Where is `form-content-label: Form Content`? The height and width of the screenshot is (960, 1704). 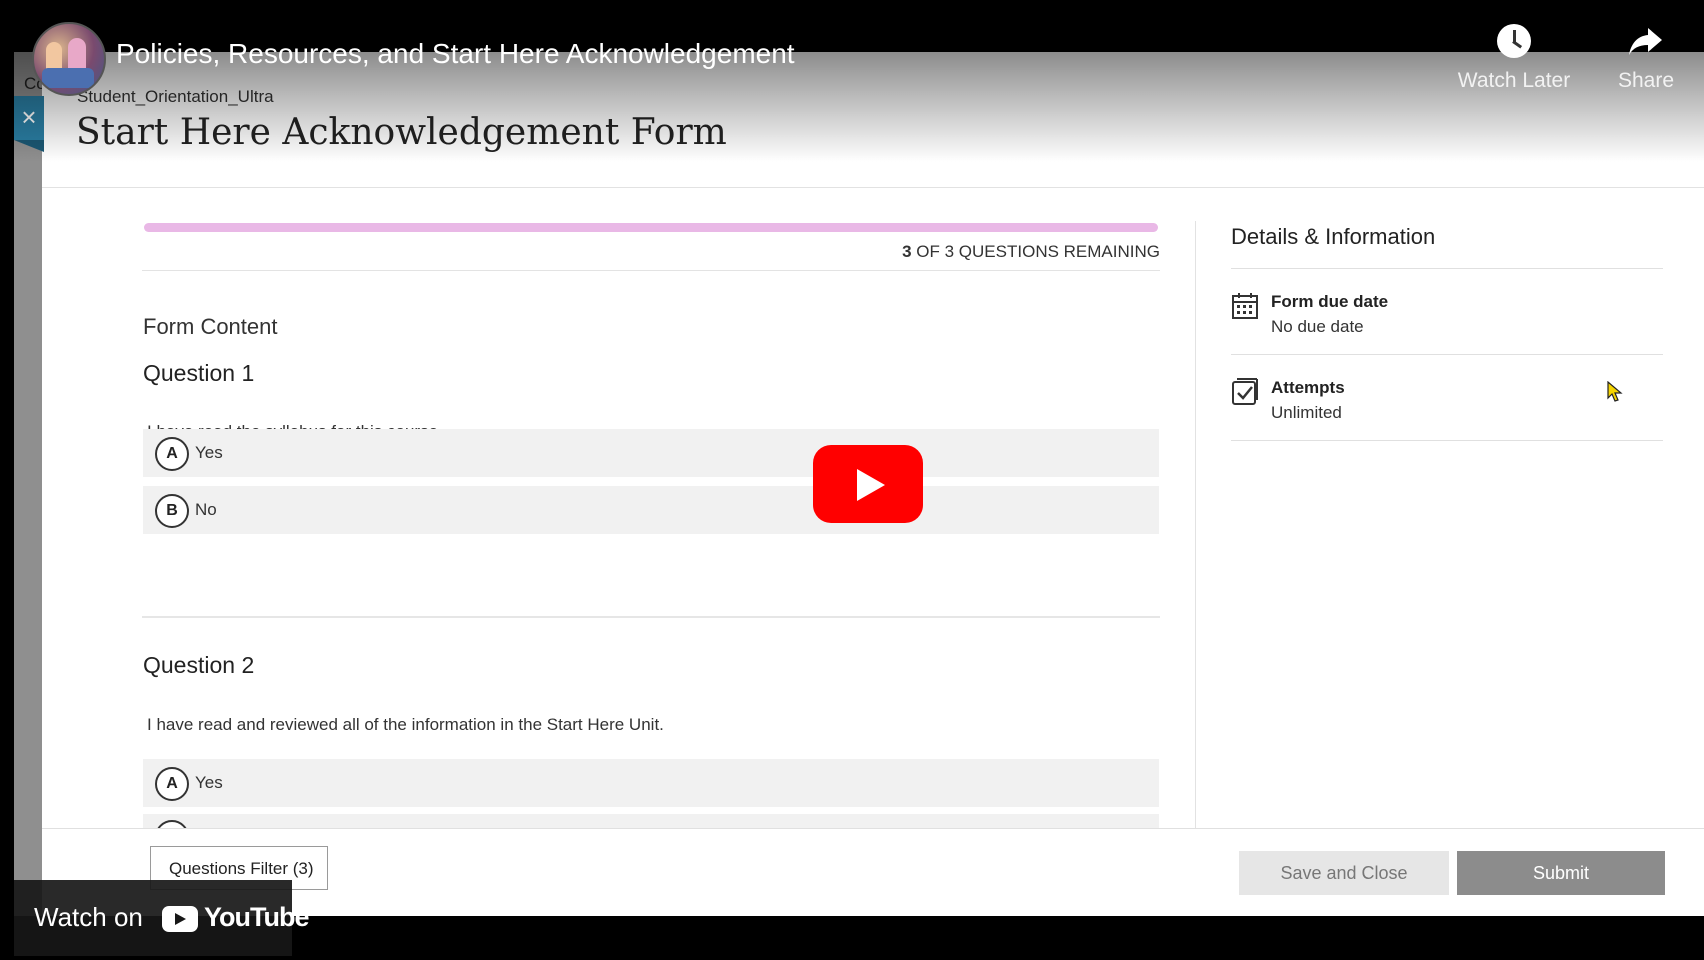 form-content-label: Form Content is located at coordinates (210, 326).